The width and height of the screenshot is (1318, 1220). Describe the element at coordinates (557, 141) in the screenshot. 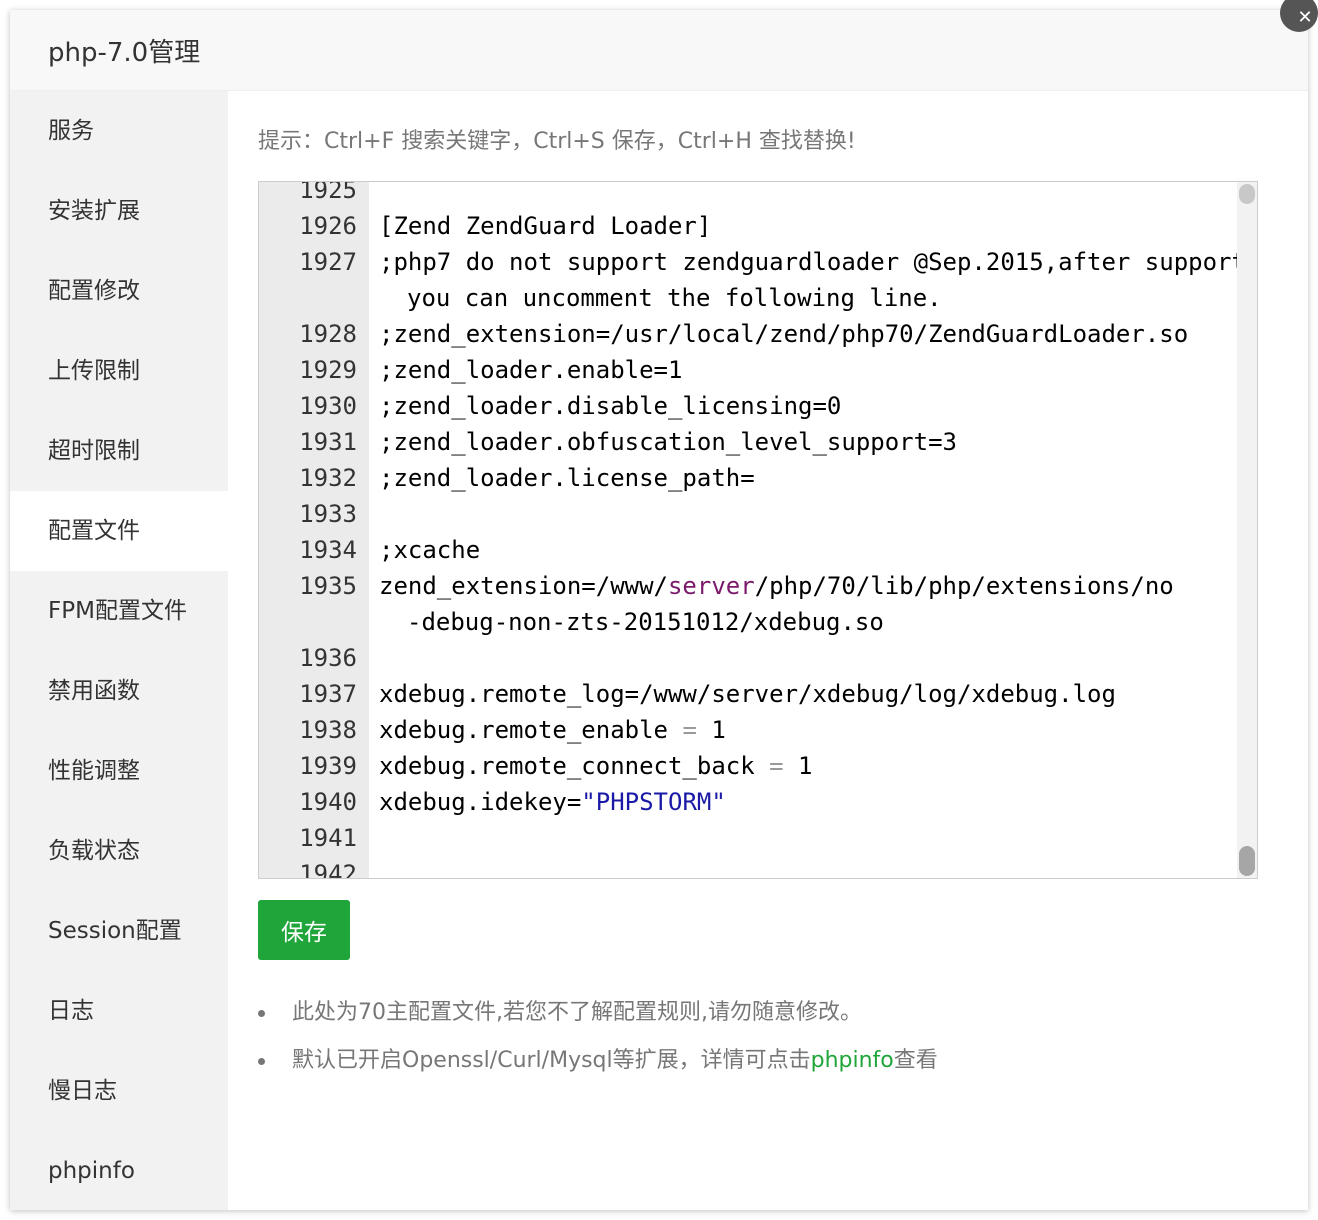

I see `hint-text: 提示：Ctrl+F 搜索关键字，Ctrl+S 保存，Ctrl+H 查找替换!` at that location.